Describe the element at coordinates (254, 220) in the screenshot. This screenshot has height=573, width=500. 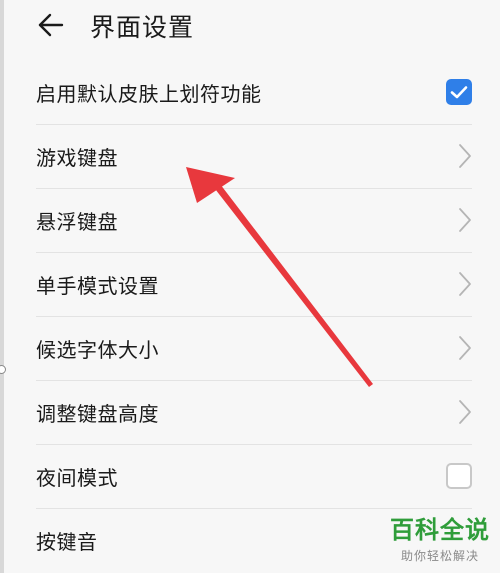
I see `setting-row-floating-keyboard: 悬浮键盘` at that location.